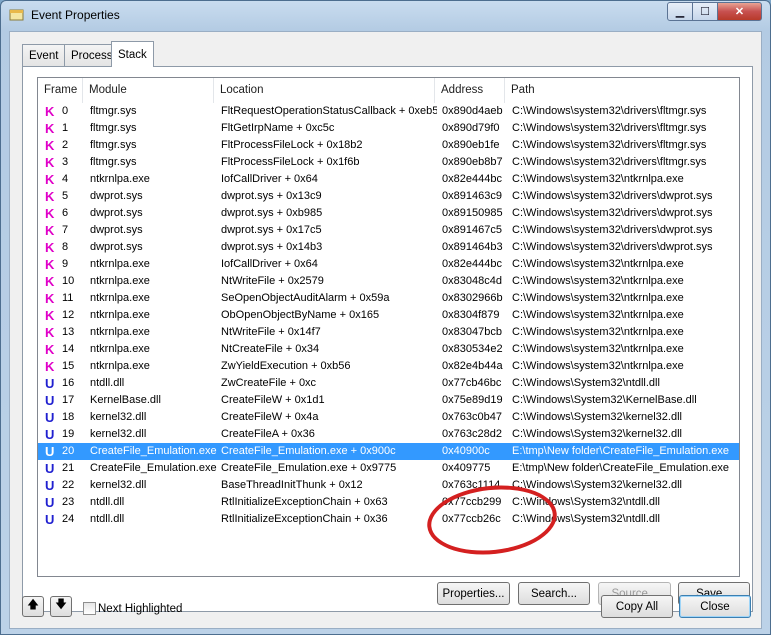 This screenshot has height=635, width=771. What do you see at coordinates (472, 298) in the screenshot?
I see `cell-address: 0x8302966b` at bounding box center [472, 298].